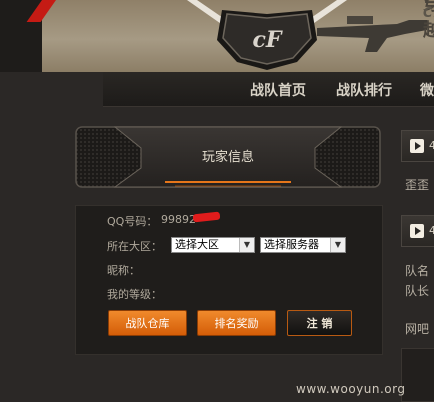 The width and height of the screenshot is (434, 402). What do you see at coordinates (364, 90) in the screenshot?
I see `nav-team-ranking: 战队排行` at bounding box center [364, 90].